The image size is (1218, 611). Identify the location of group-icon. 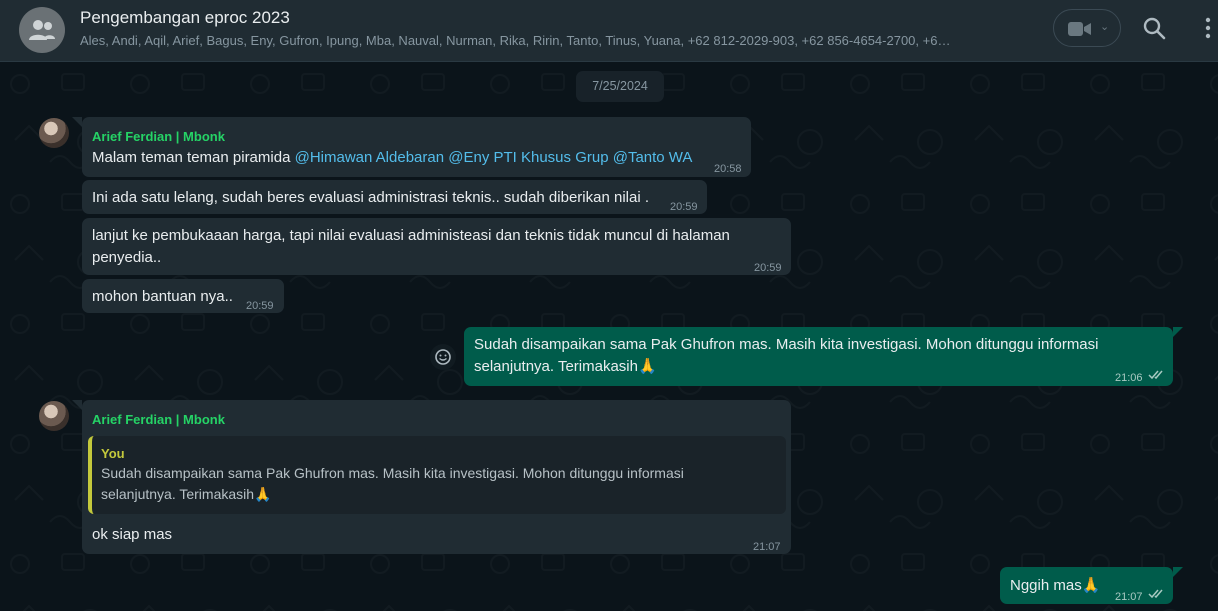
(42, 30).